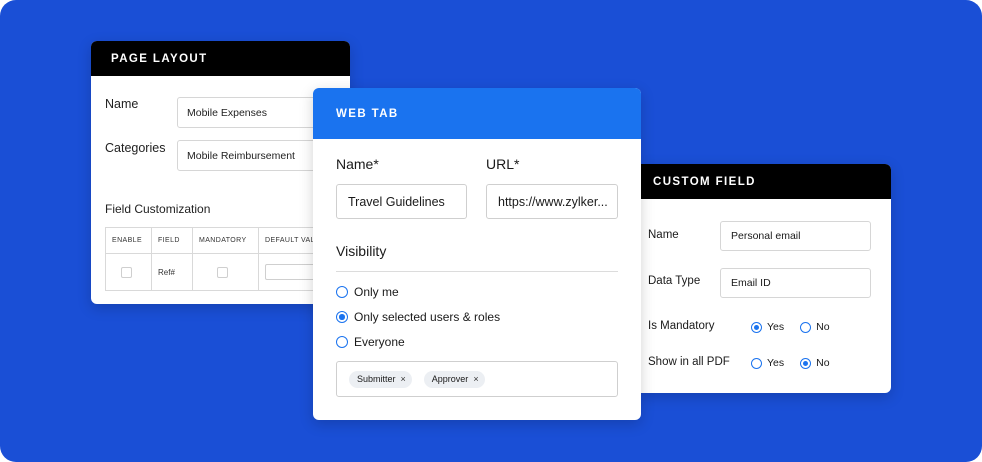 The width and height of the screenshot is (982, 462). I want to click on visibility-option-everyone: Everyone, so click(370, 342).